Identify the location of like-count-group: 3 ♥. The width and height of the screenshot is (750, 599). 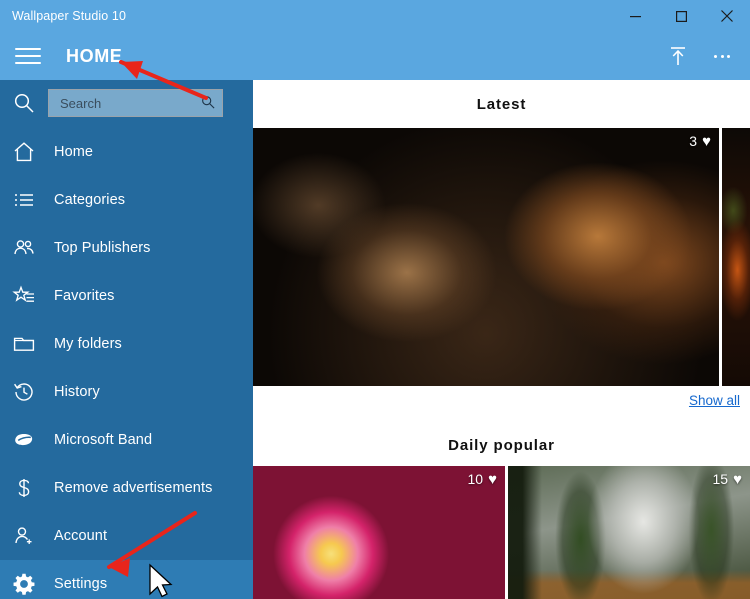
(700, 141).